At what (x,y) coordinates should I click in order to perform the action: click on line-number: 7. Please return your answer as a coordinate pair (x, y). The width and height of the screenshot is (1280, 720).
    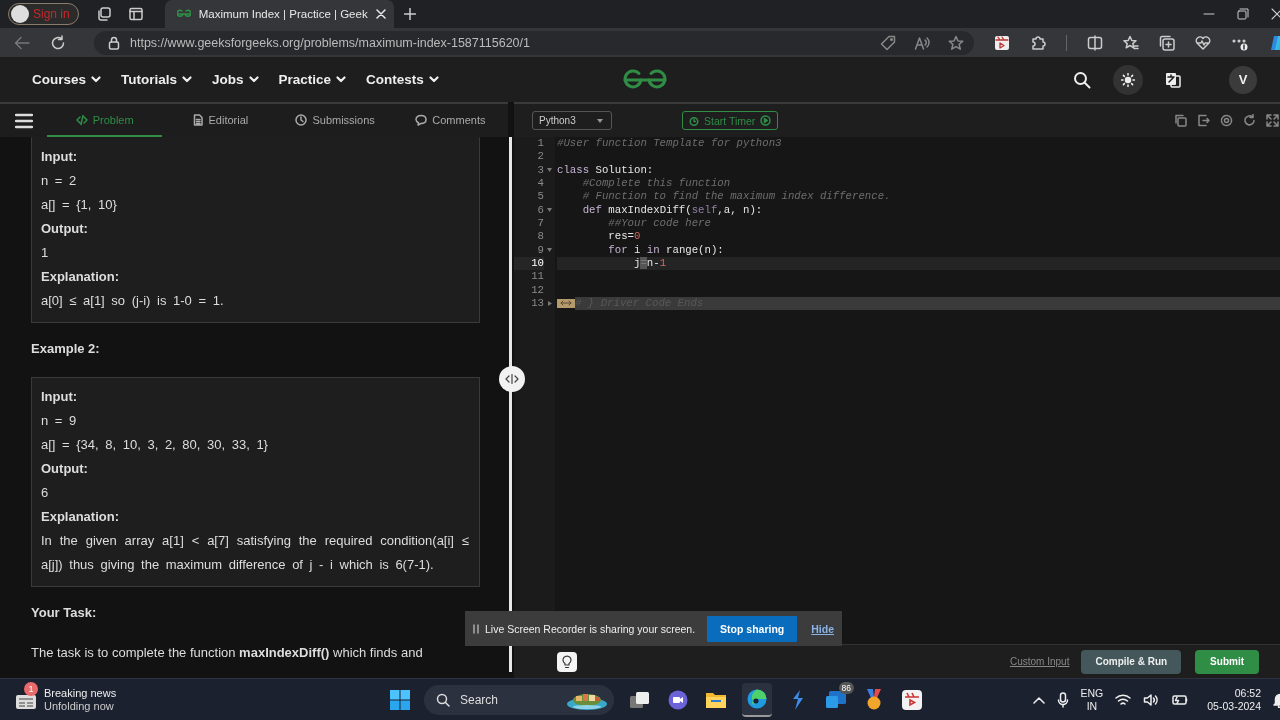
    Looking at the image, I should click on (540, 223).